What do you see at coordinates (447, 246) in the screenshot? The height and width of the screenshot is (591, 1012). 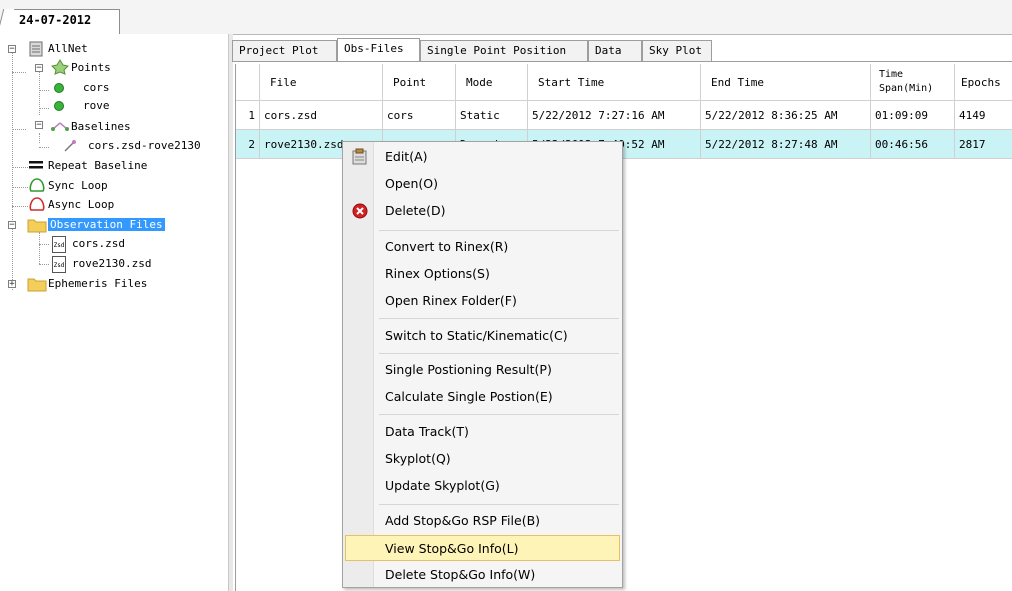 I see `menu-item-label: Convert to Rinex(R)` at bounding box center [447, 246].